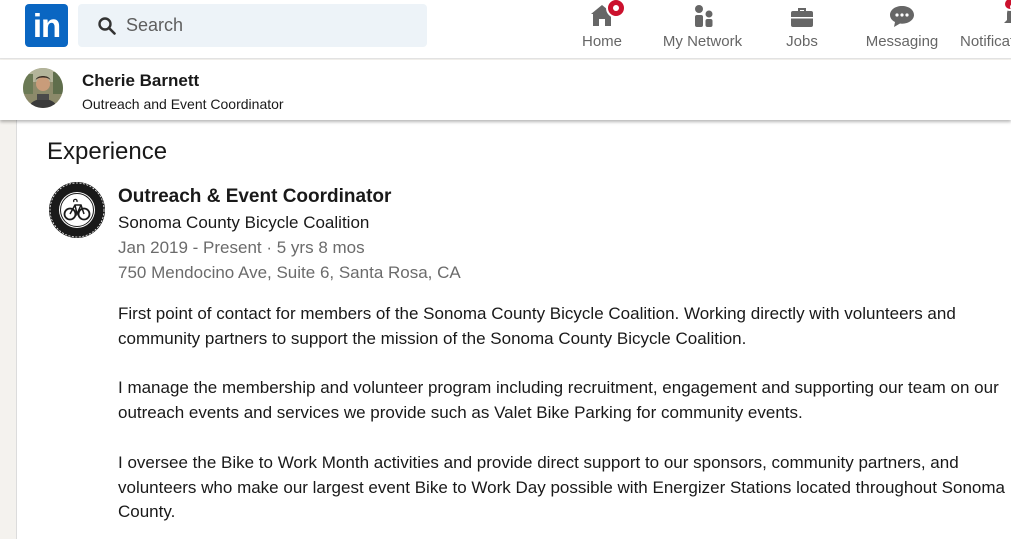  Describe the element at coordinates (601, 41) in the screenshot. I see `nav-label-home: Home` at that location.